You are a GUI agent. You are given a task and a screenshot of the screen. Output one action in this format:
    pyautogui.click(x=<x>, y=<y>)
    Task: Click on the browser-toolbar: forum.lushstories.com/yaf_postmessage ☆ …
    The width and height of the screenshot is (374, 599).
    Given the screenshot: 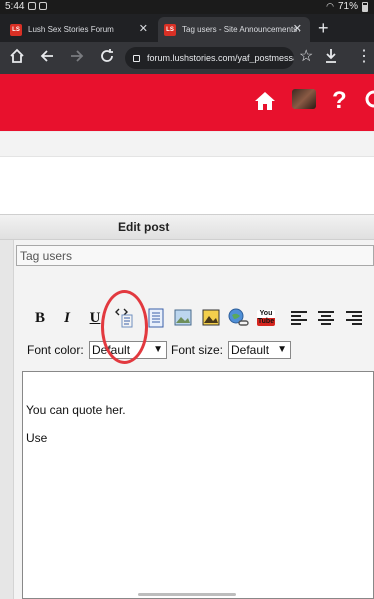 What is the action you would take?
    pyautogui.click(x=187, y=58)
    